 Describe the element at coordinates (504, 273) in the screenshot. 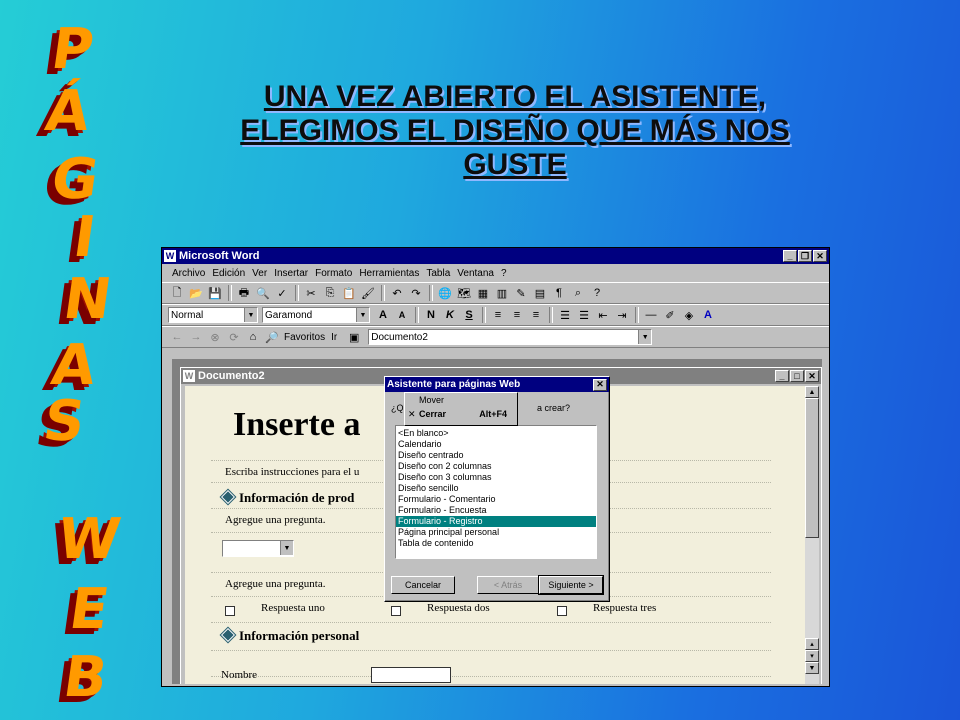

I see `menu-help: ?` at that location.